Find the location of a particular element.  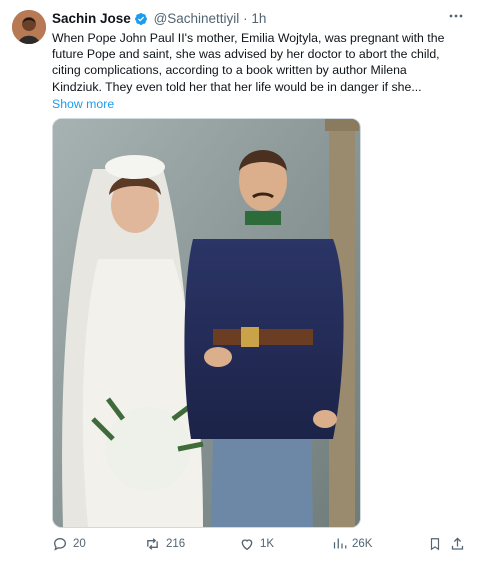

share-button is located at coordinates (457, 544).